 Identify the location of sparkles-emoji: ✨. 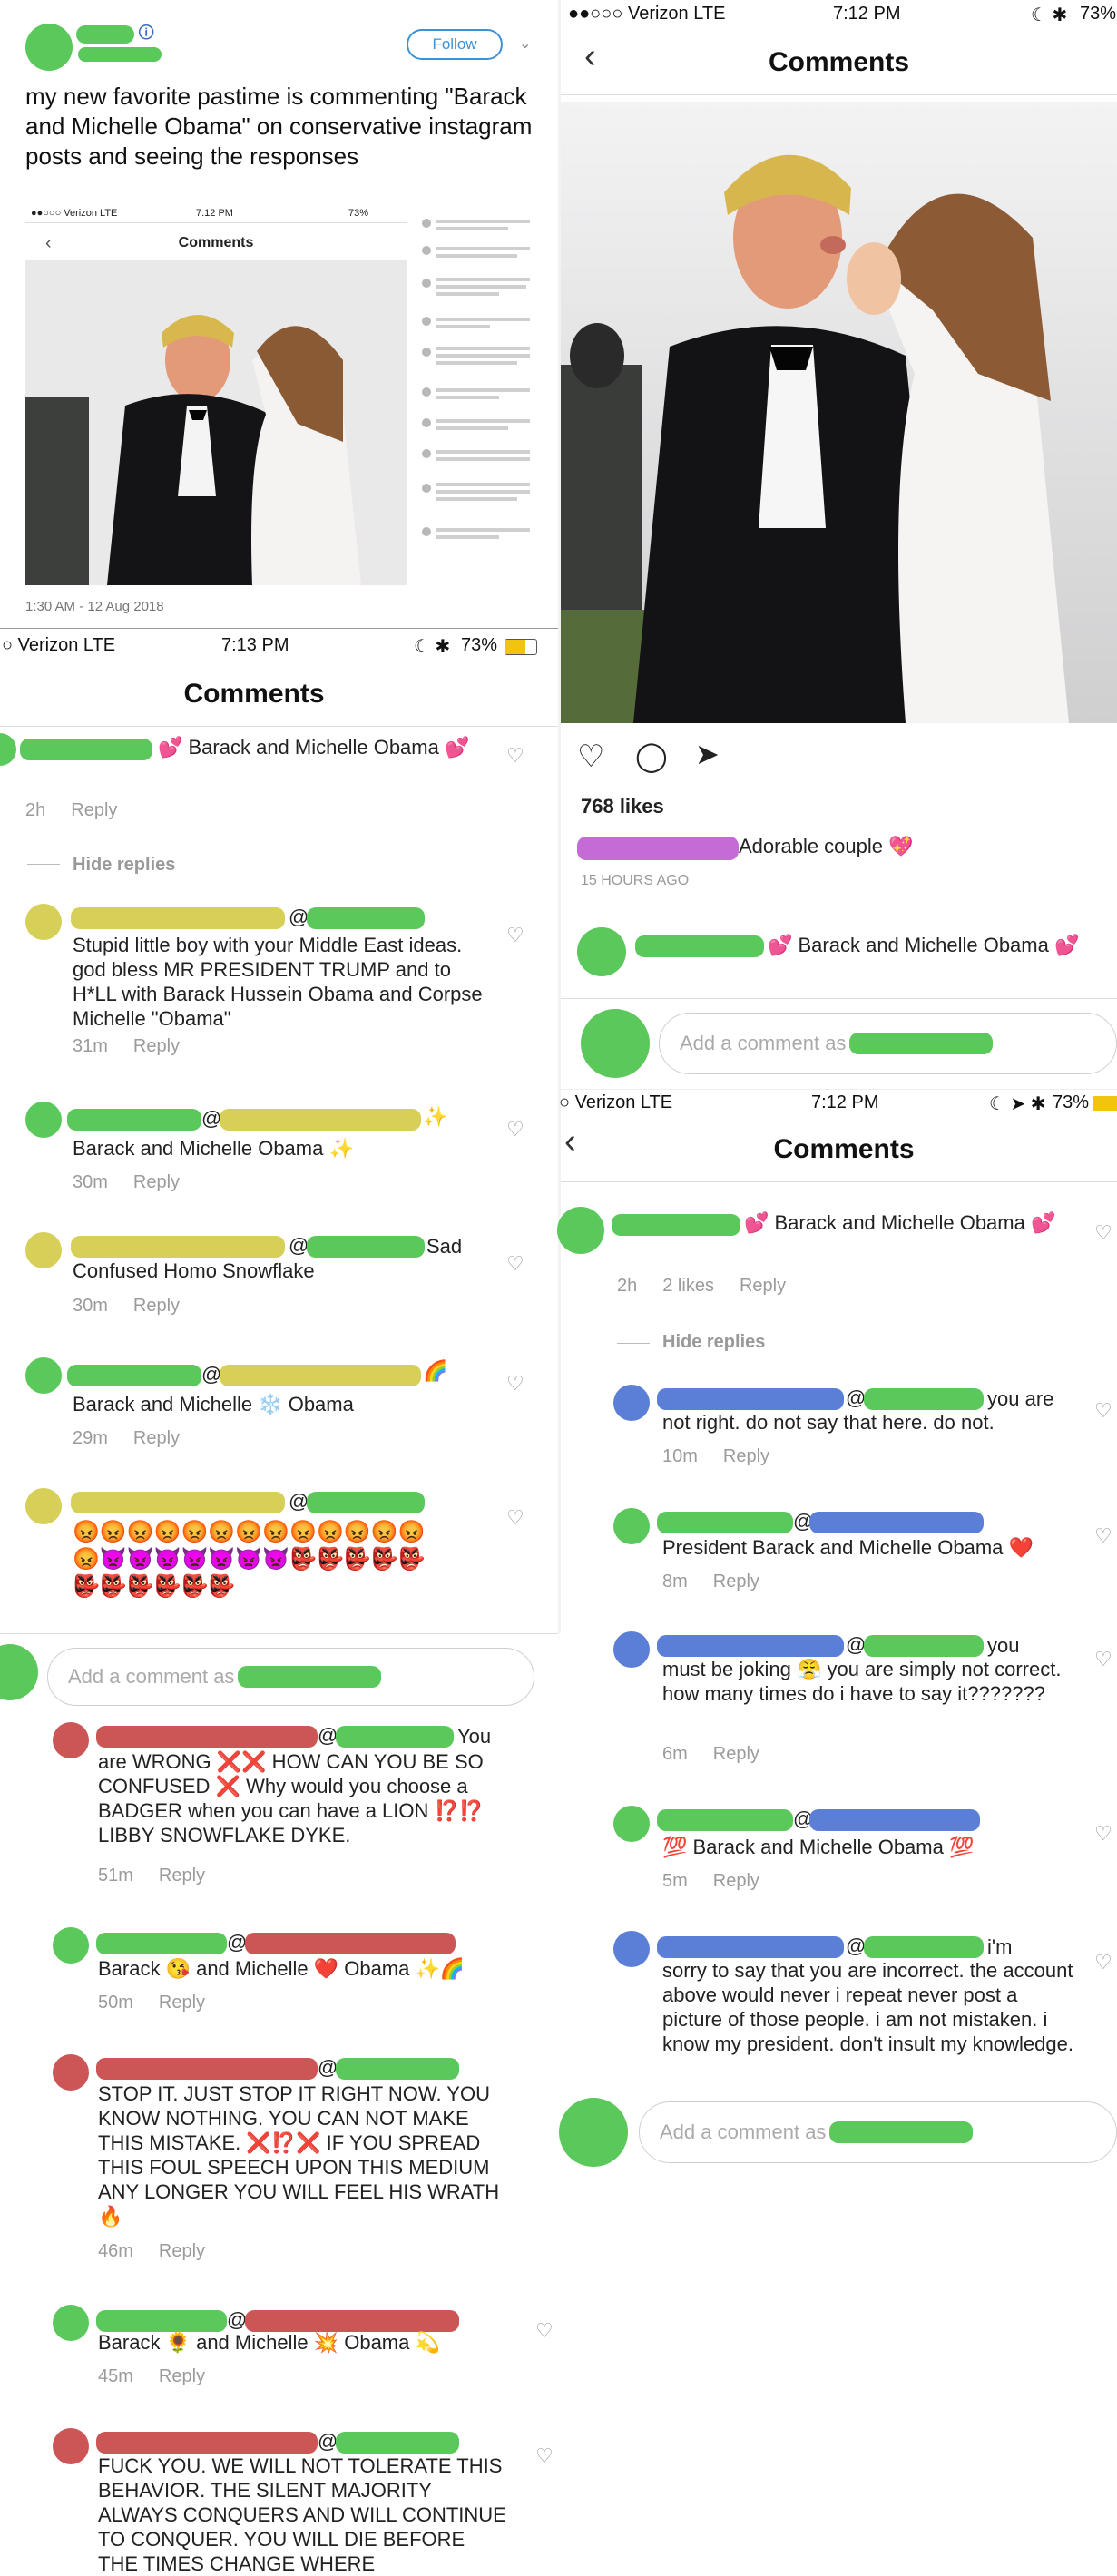
(435, 1116).